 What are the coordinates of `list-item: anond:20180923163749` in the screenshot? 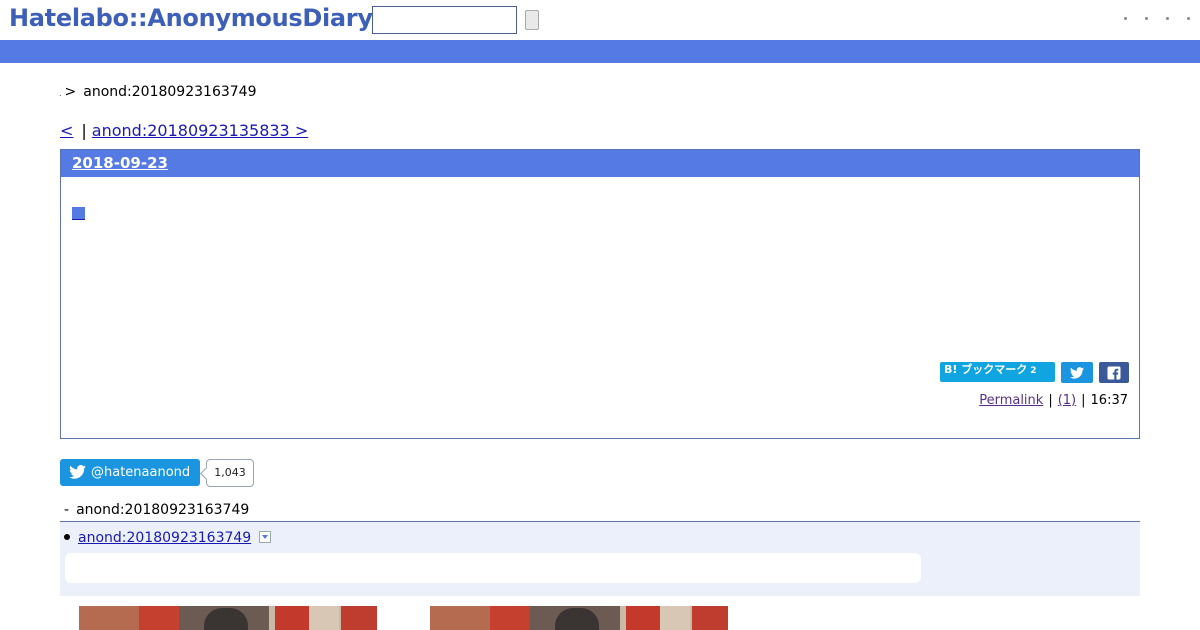 It's located at (168, 538).